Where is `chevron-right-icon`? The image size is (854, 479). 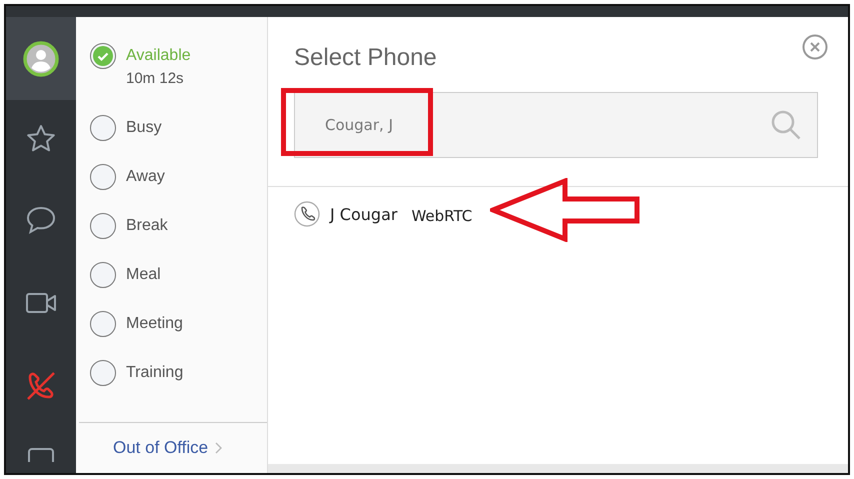 chevron-right-icon is located at coordinates (218, 448).